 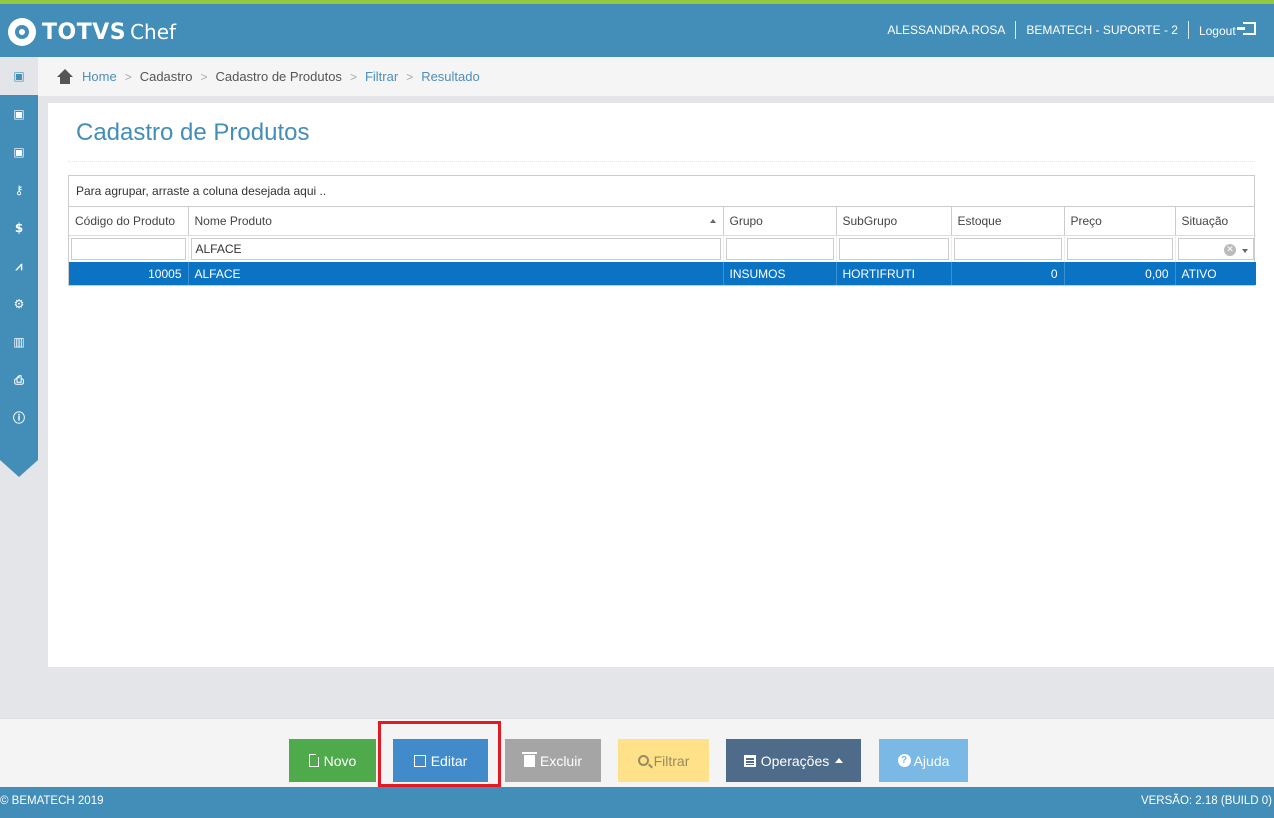 What do you see at coordinates (1230, 249) in the screenshot?
I see `clear-icon: ✕` at bounding box center [1230, 249].